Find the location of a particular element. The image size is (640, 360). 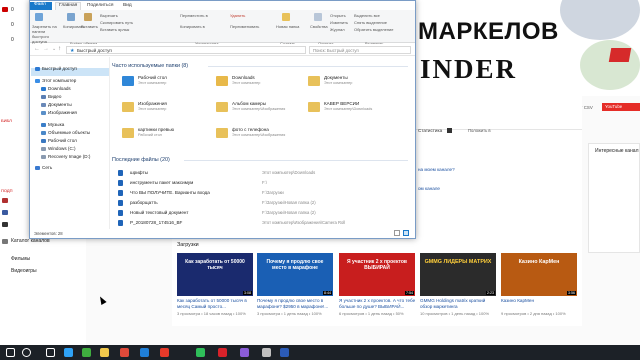

windows-icon is located at coordinates (10, 352).